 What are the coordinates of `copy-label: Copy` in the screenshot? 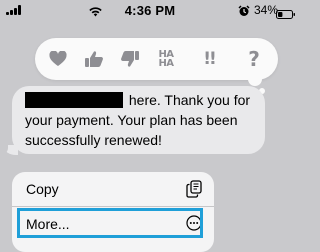 It's located at (42, 189).